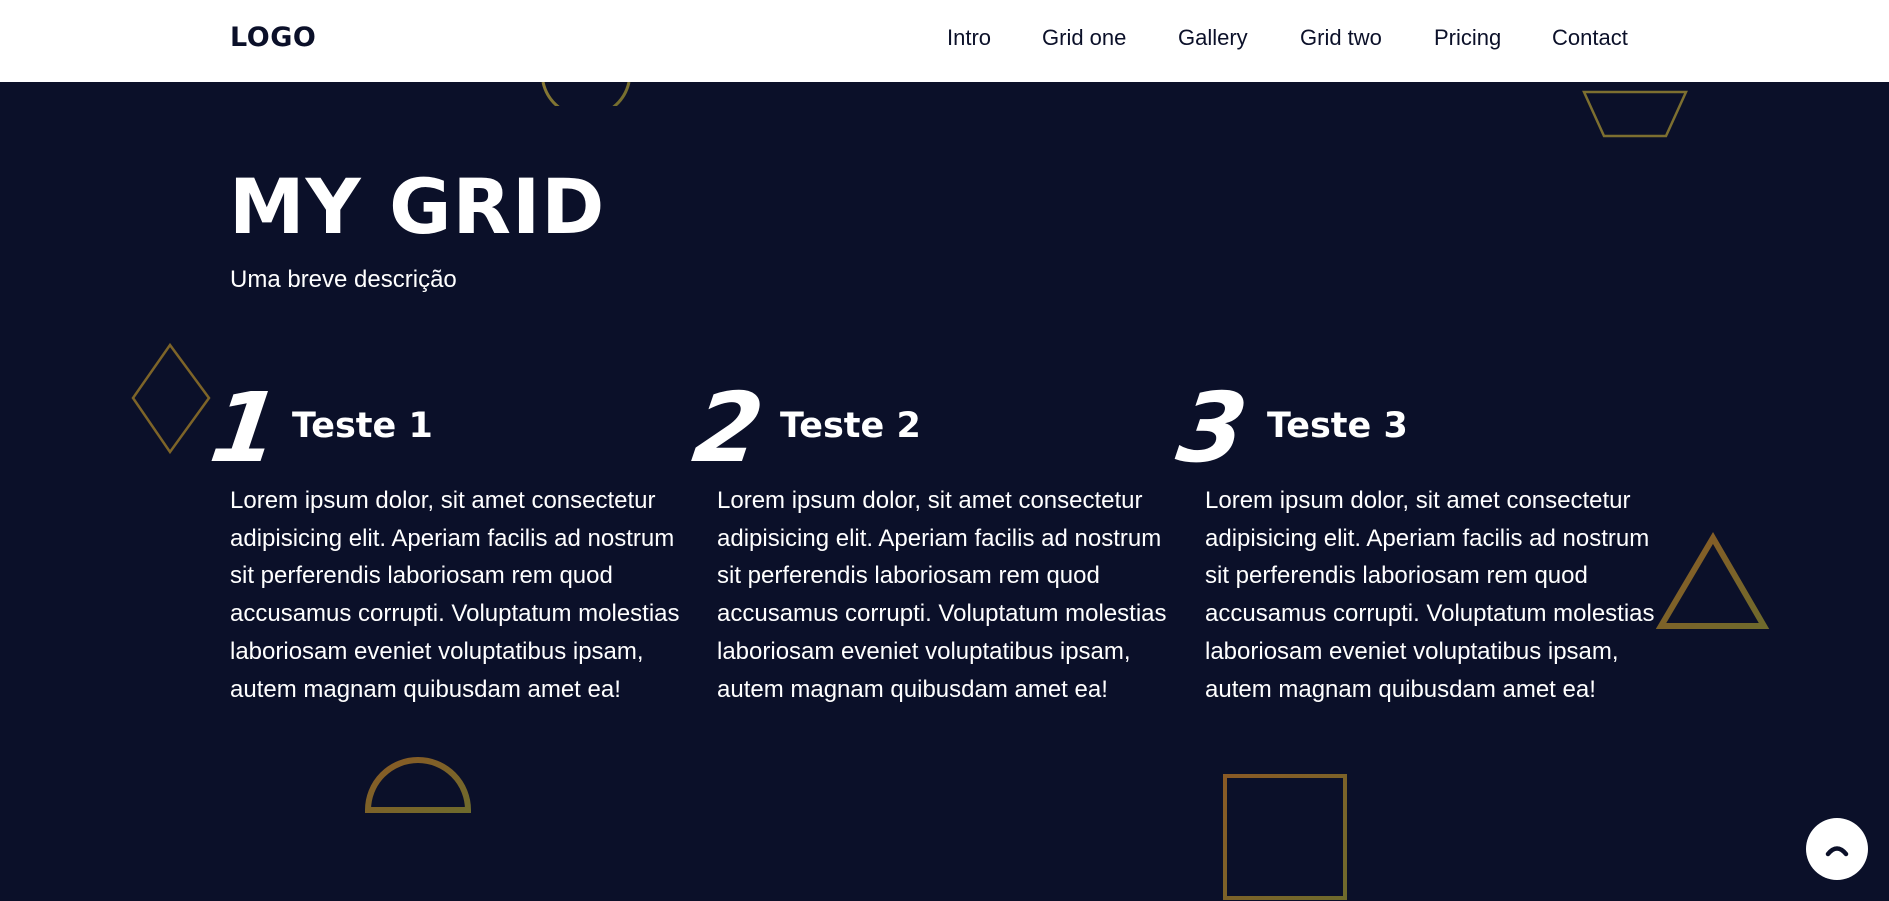 The image size is (1889, 901). Describe the element at coordinates (362, 426) in the screenshot. I see `card-title: Teste 1` at that location.